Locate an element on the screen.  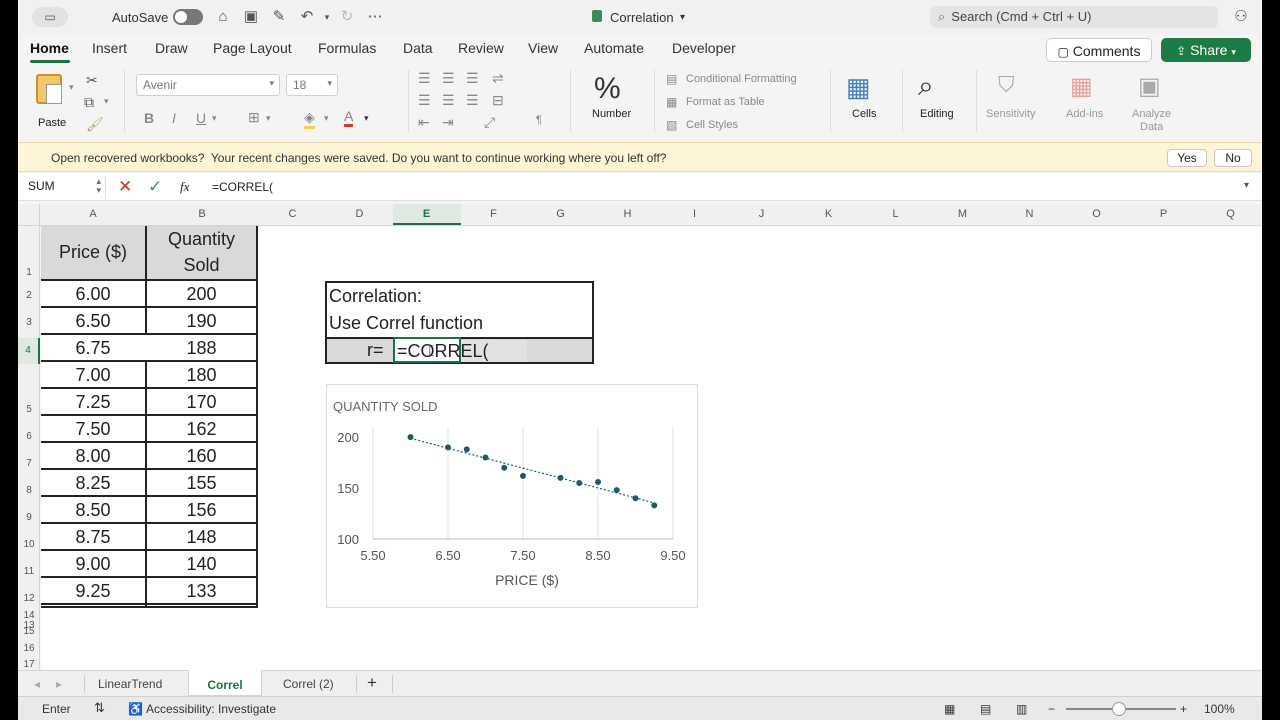
row-header-5: 5 is located at coordinates (29, 409).